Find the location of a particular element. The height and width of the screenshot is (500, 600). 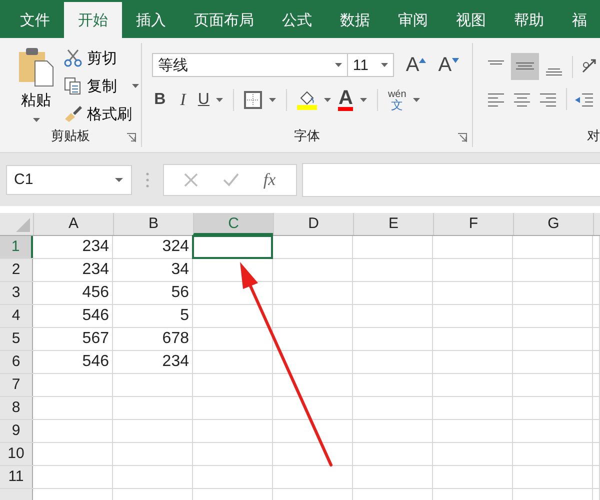

ribbon-tab: 插入 is located at coordinates (151, 20).